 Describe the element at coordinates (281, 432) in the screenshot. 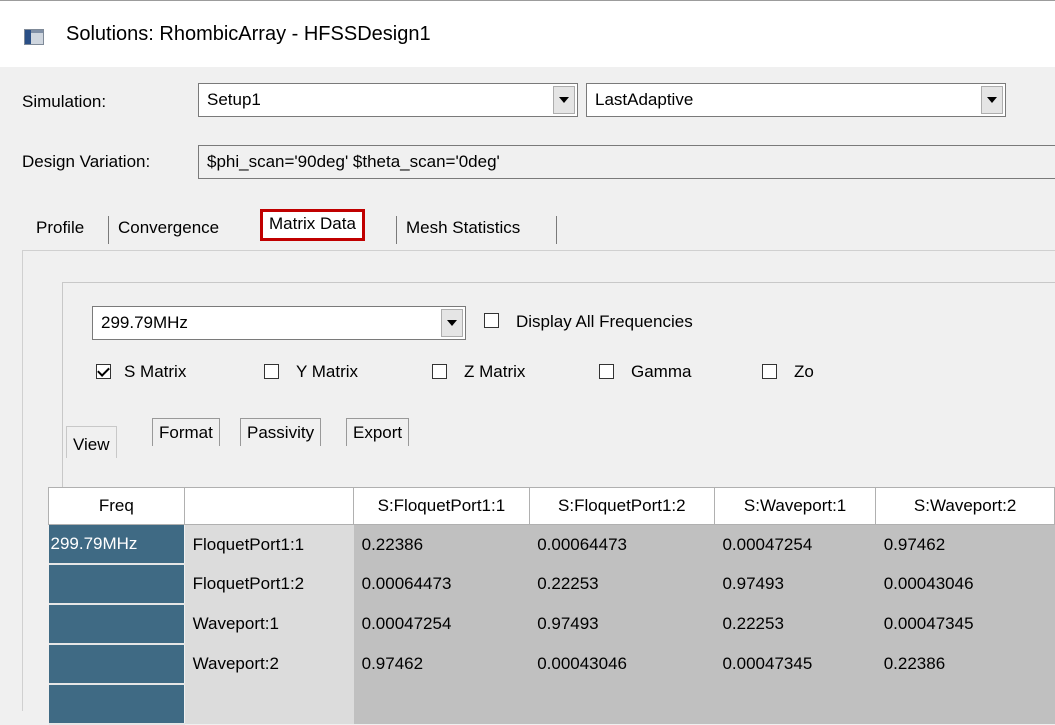

I see `subtab-passivity: Passivity` at that location.